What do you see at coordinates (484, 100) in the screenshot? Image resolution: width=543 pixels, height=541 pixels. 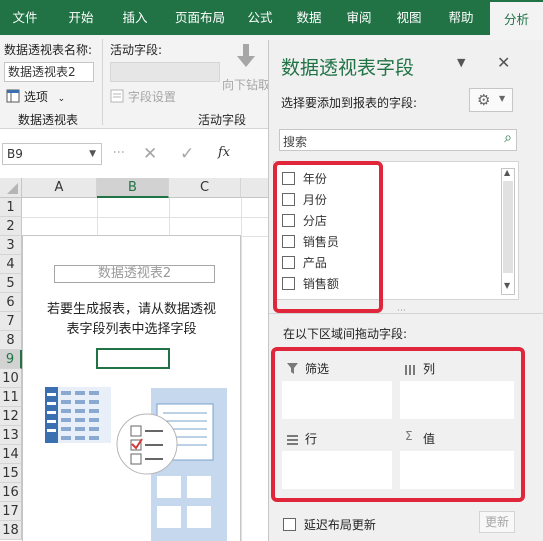 I see `gear-icon: ⚙` at bounding box center [484, 100].